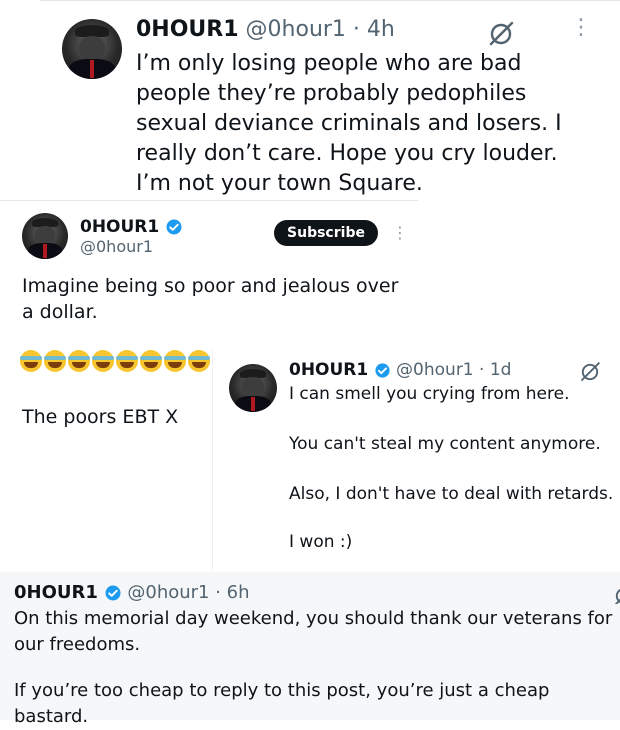 The width and height of the screenshot is (620, 730). What do you see at coordinates (429, 394) in the screenshot?
I see `tweet-text-line: I can smell you crying from here.` at bounding box center [429, 394].